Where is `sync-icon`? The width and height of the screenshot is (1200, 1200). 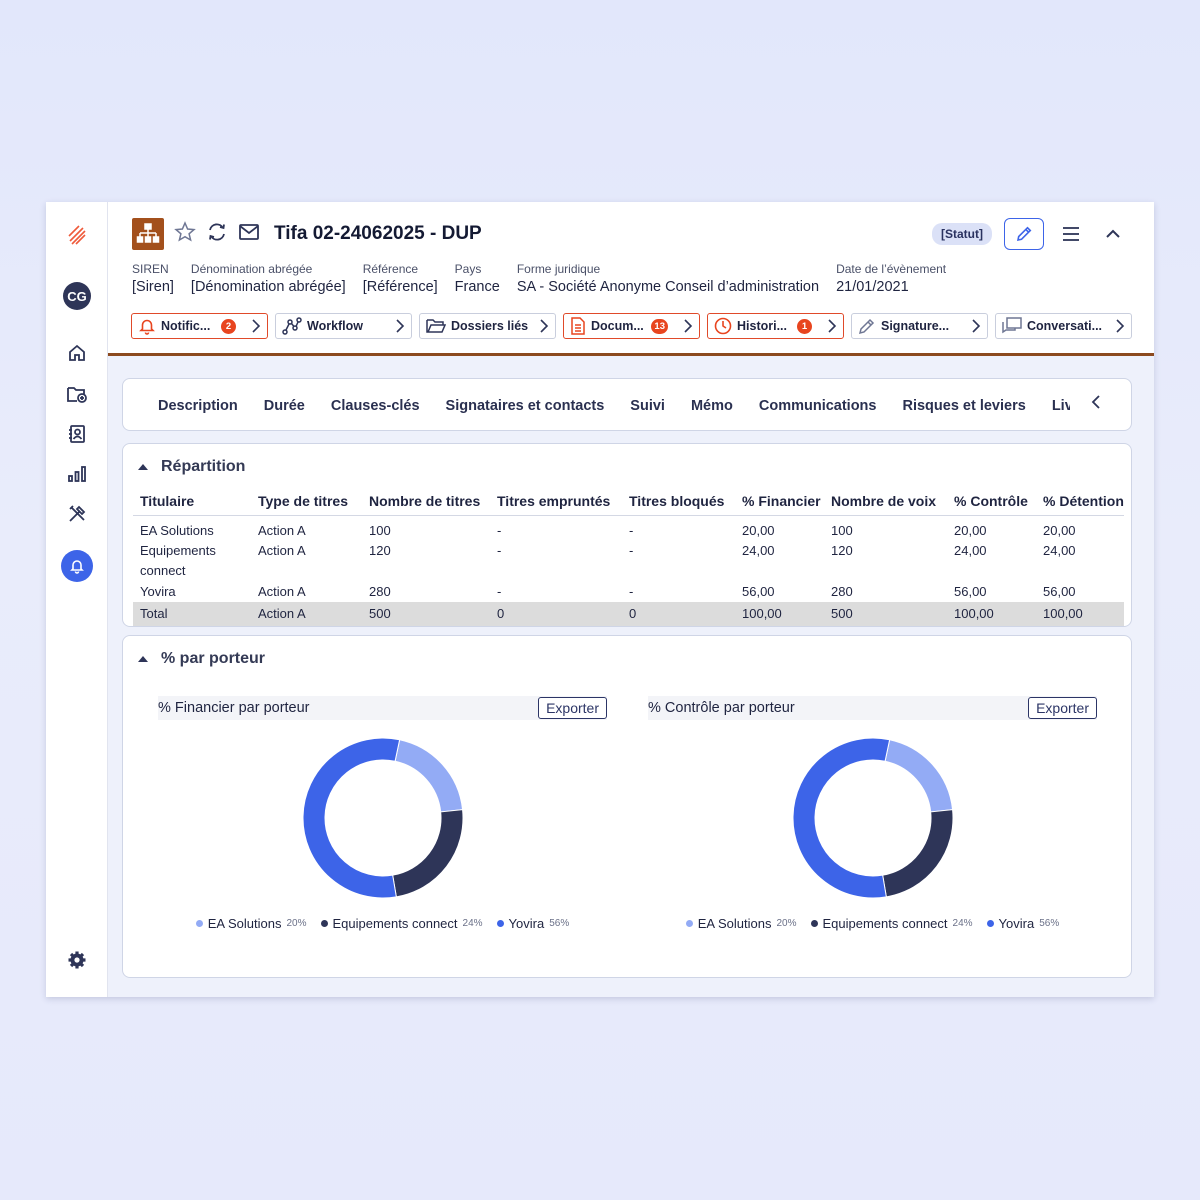
sync-icon is located at coordinates (217, 234).